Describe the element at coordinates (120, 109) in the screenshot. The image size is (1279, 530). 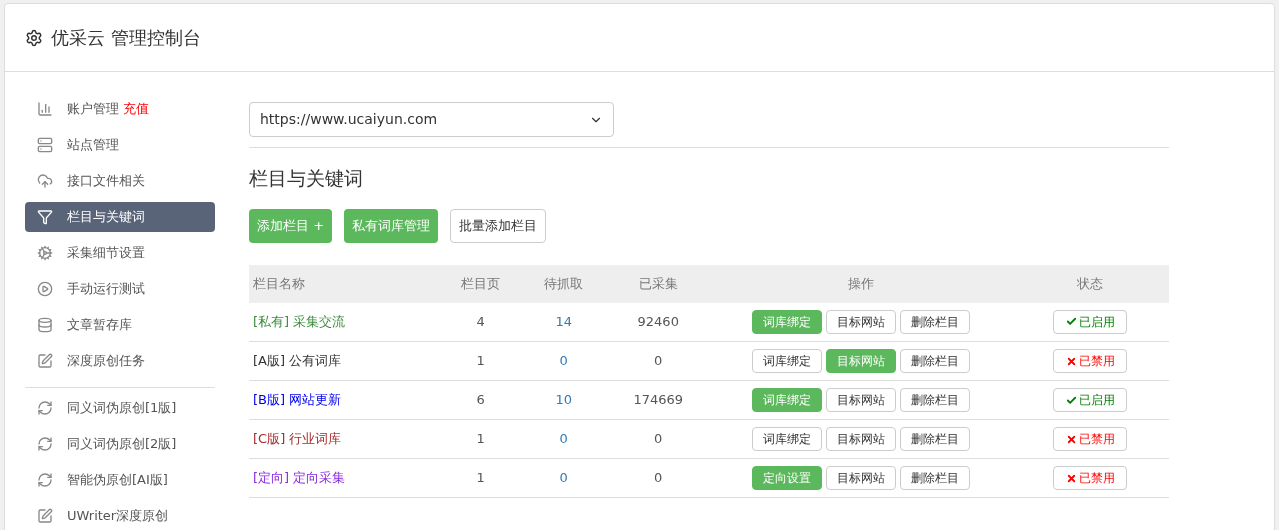
I see `sidebar-item: 账户管理 充值` at that location.